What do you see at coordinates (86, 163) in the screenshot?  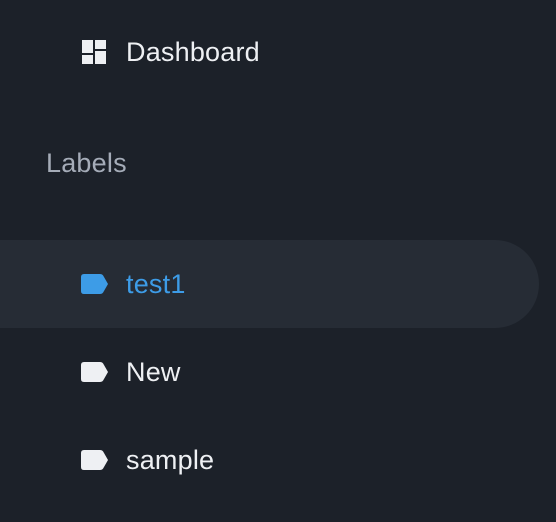 I see `labels-section-title: Labels` at bounding box center [86, 163].